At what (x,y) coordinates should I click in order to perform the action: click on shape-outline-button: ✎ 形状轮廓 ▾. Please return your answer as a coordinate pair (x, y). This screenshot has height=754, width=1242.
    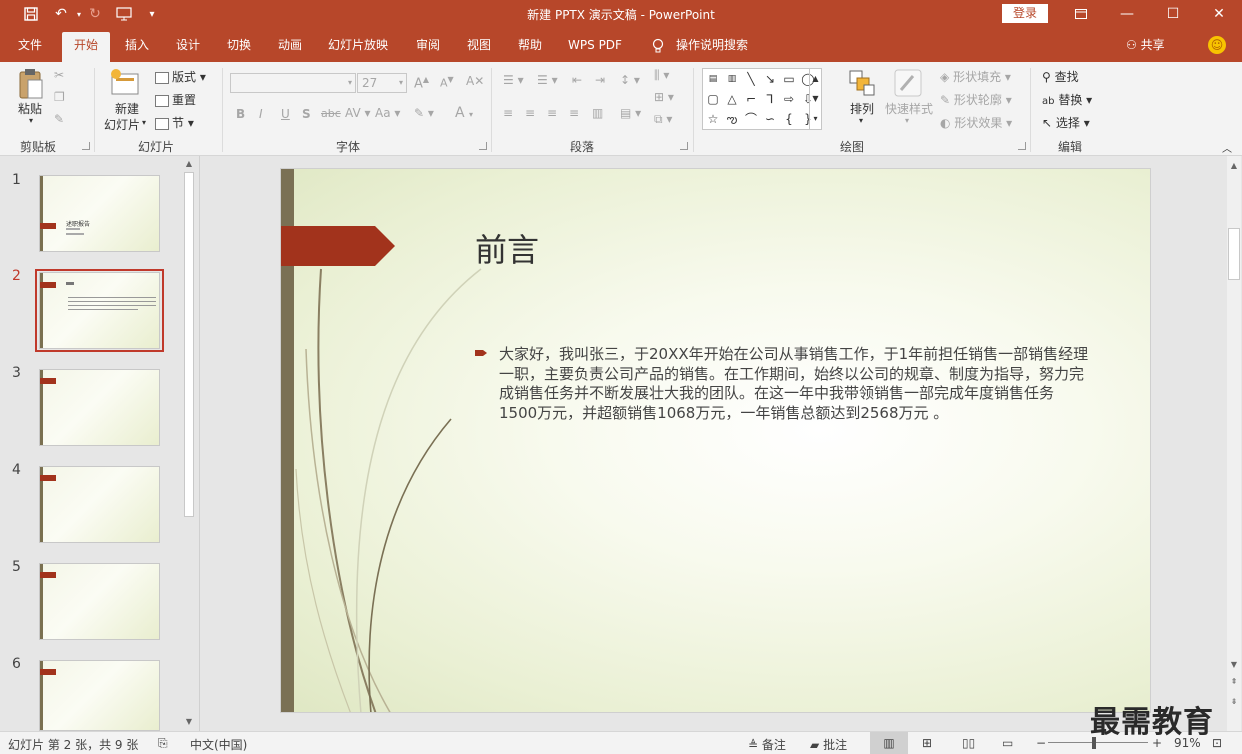
    Looking at the image, I should click on (976, 99).